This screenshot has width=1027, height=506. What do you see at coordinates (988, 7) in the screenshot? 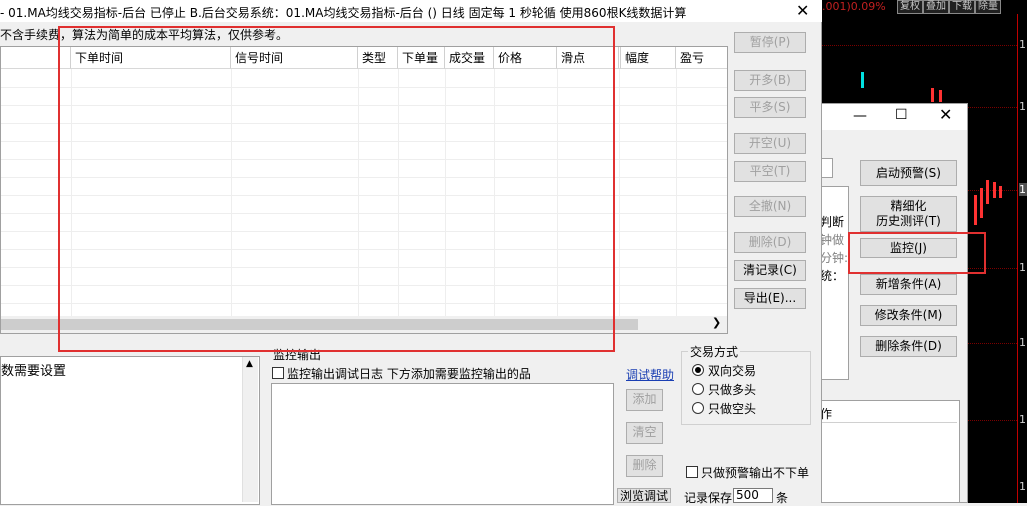
I see `chart-btn-volume: 除量` at bounding box center [988, 7].